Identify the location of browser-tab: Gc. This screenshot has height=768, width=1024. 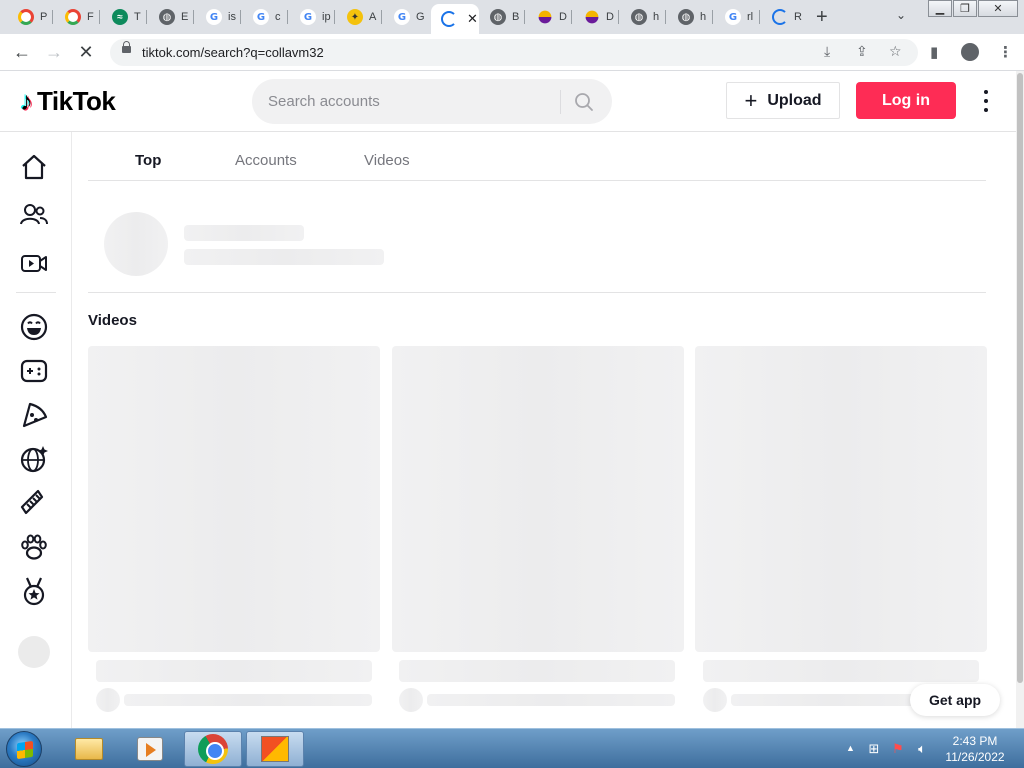
(265, 17).